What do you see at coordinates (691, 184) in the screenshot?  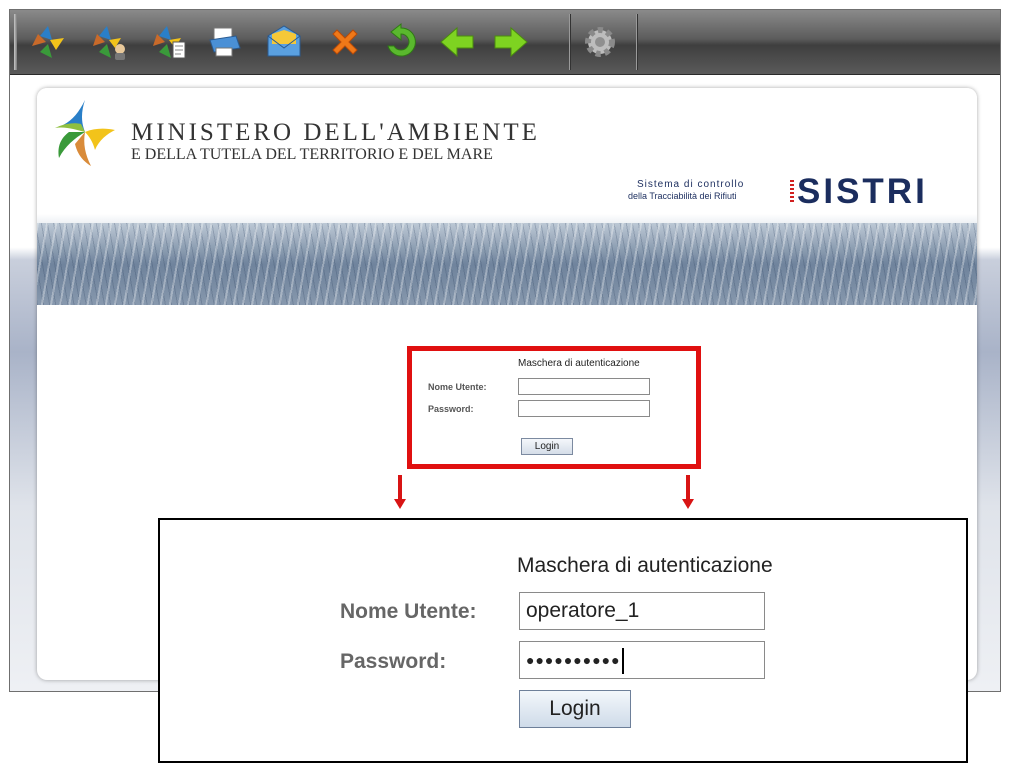 I see `sistri-tagline-1: Sistema di controllo` at bounding box center [691, 184].